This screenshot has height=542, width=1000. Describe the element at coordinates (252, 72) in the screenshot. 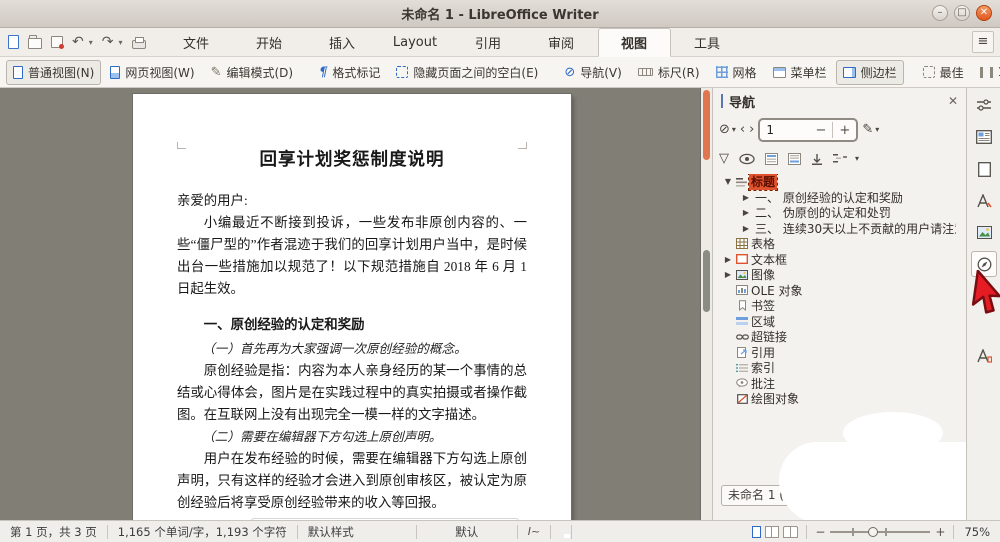

I see `edit-mode-button: ✎ 编辑模式(D)` at that location.